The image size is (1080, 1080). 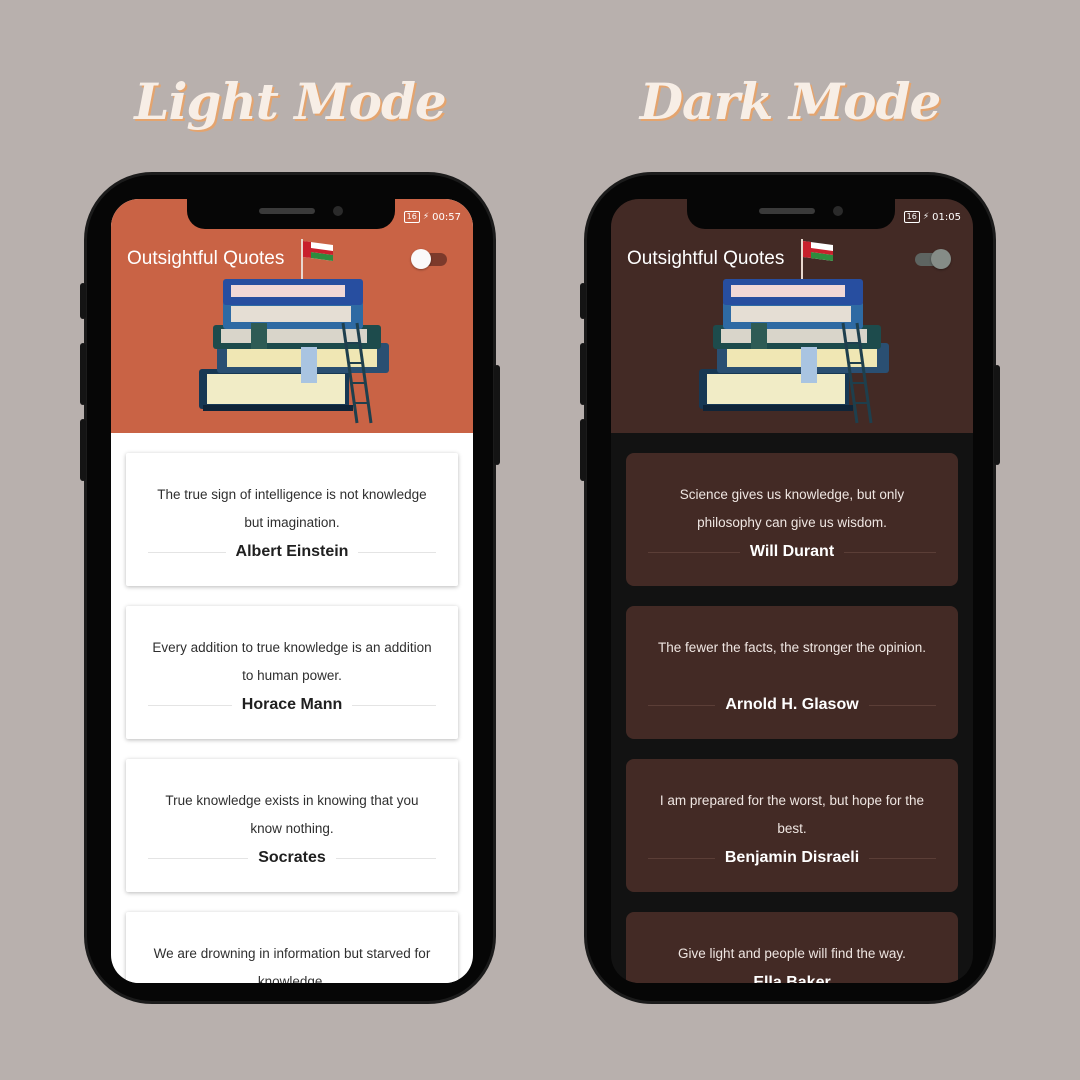 I want to click on quote-author: Socrates, so click(x=292, y=857).